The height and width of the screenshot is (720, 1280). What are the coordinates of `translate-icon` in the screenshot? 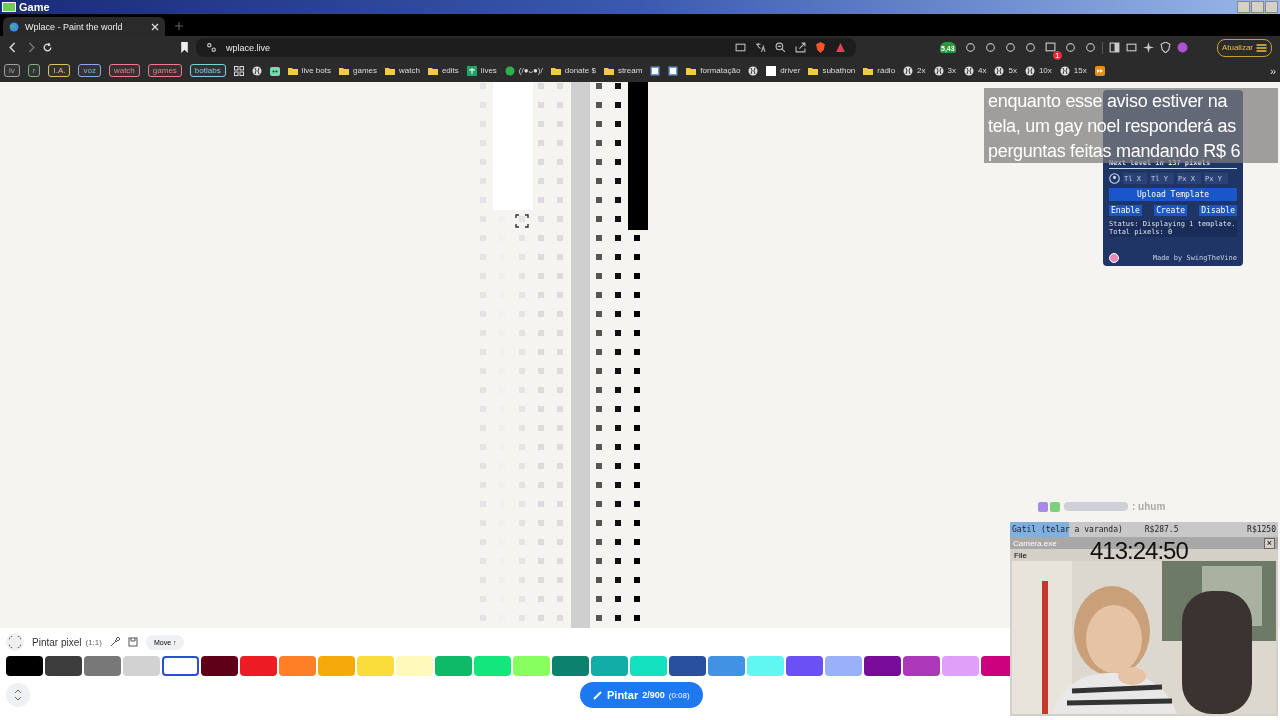 It's located at (760, 47).